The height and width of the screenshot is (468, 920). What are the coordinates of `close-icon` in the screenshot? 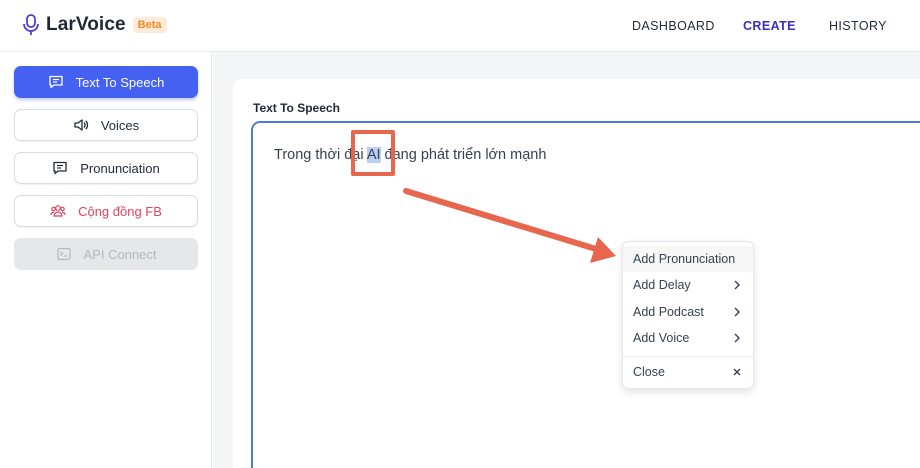 It's located at (737, 372).